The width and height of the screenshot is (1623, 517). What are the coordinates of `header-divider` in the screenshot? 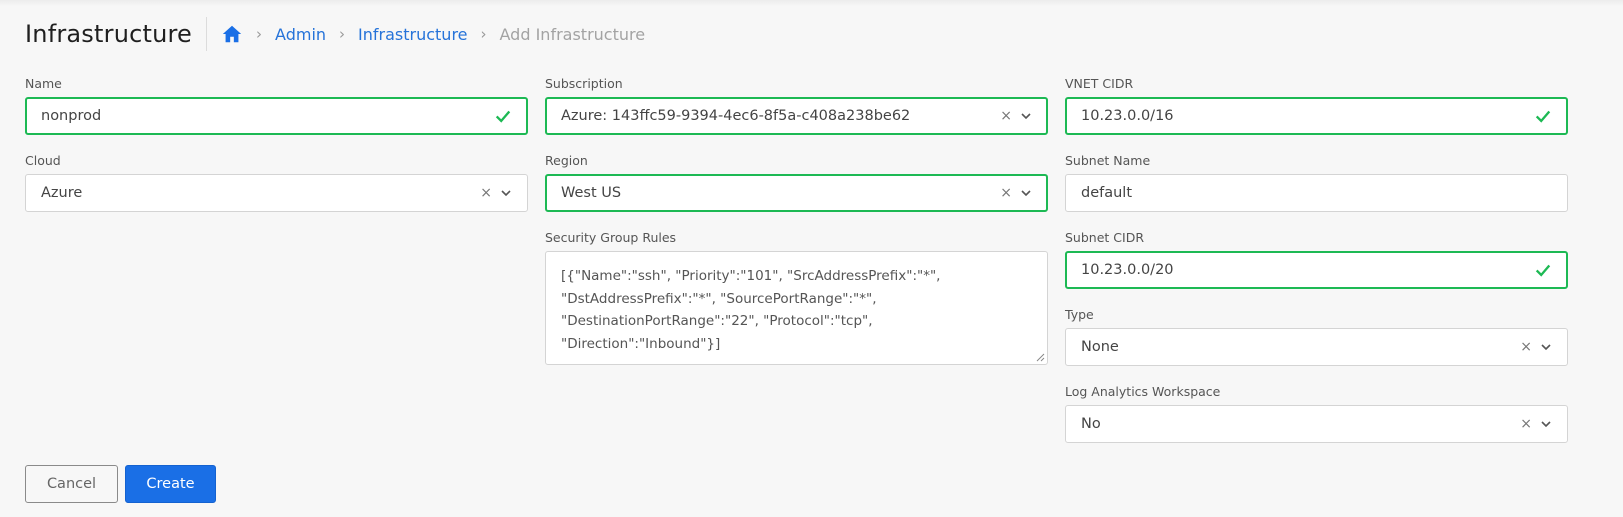 It's located at (207, 34).